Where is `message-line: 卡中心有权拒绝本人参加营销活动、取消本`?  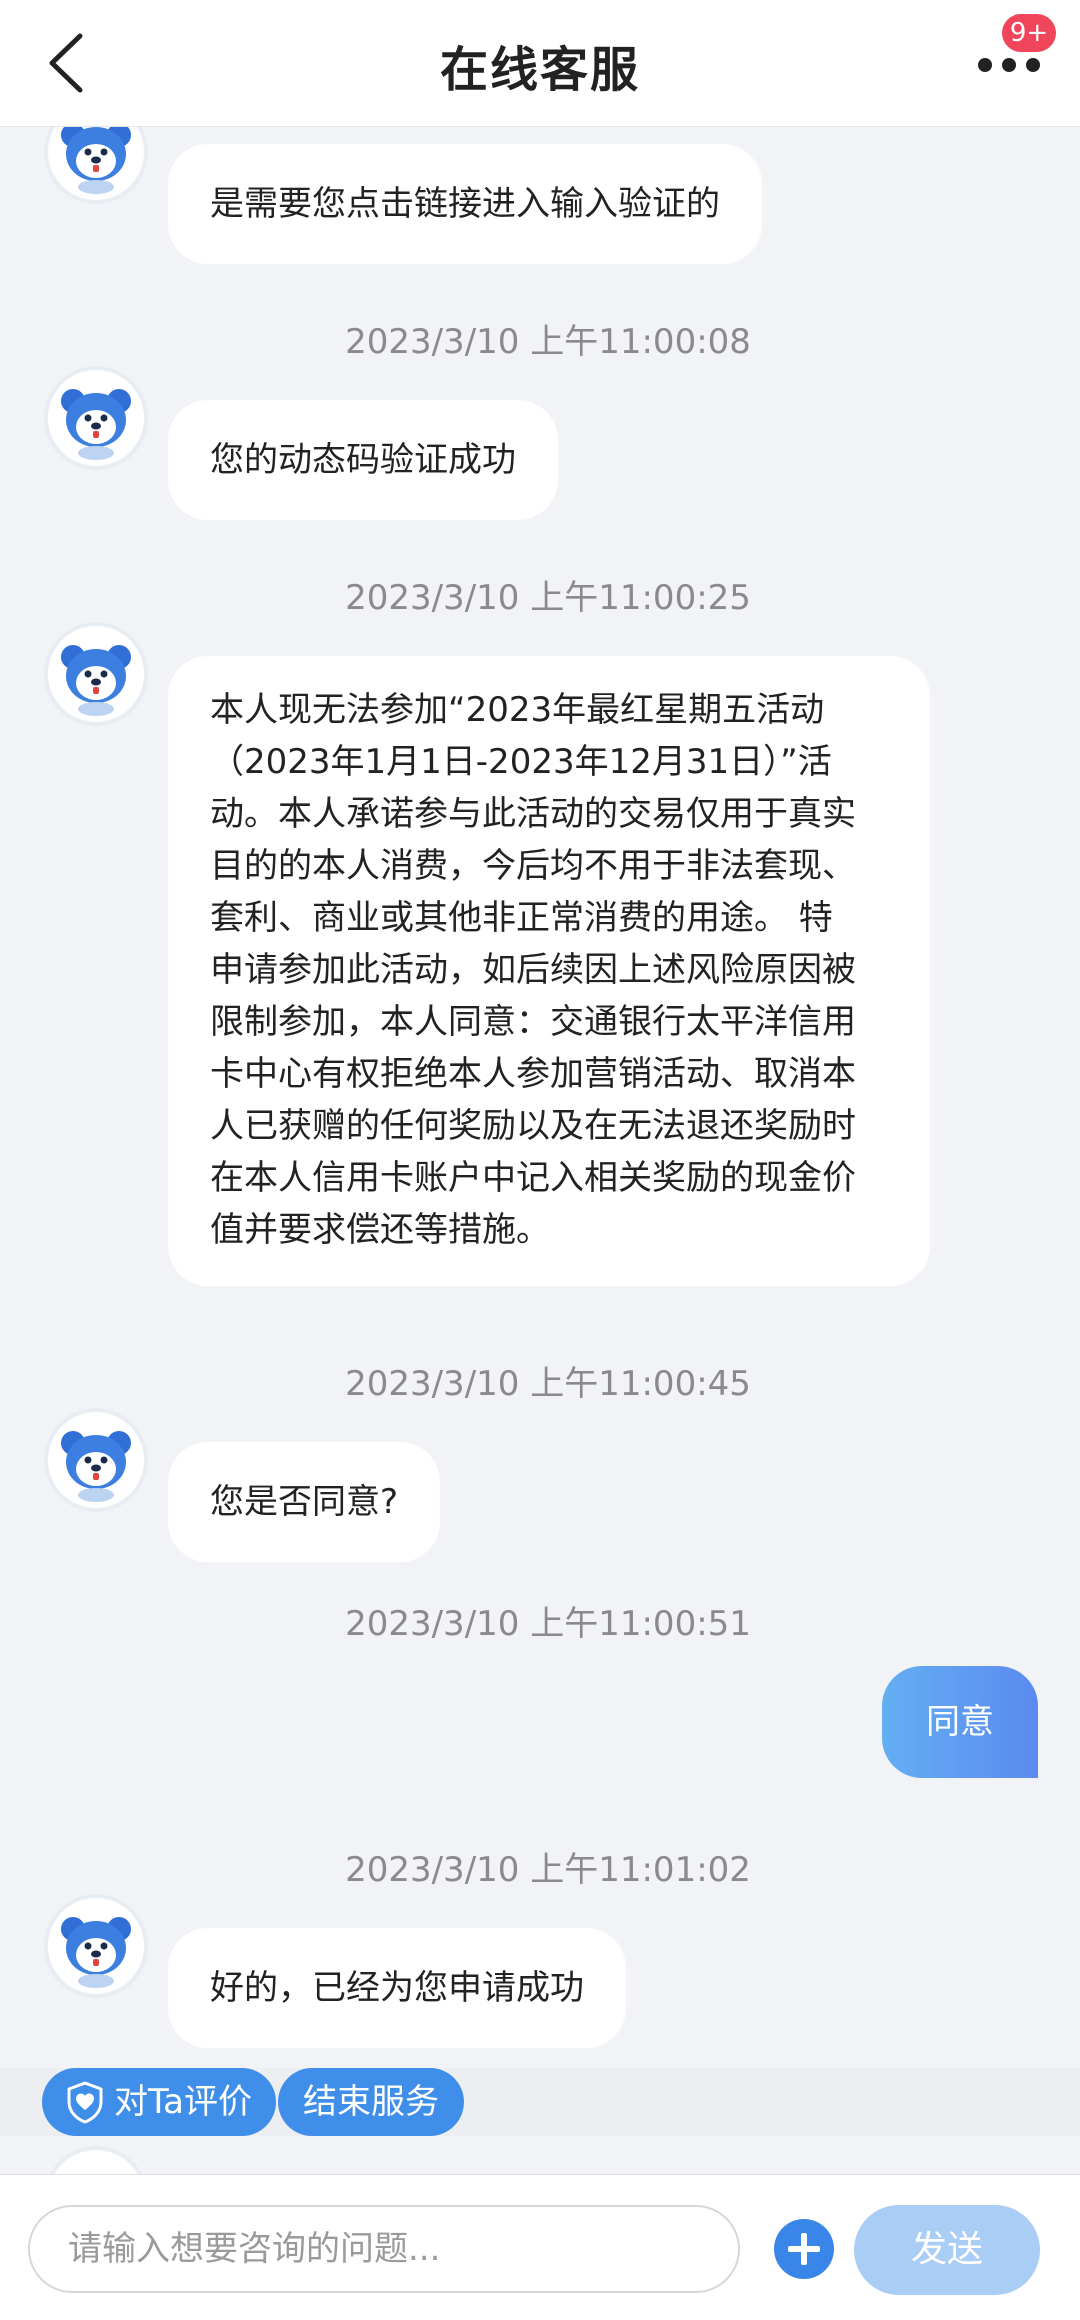
message-line: 卡中心有权拒绝本人参加营销活动、取消本 is located at coordinates (533, 1074).